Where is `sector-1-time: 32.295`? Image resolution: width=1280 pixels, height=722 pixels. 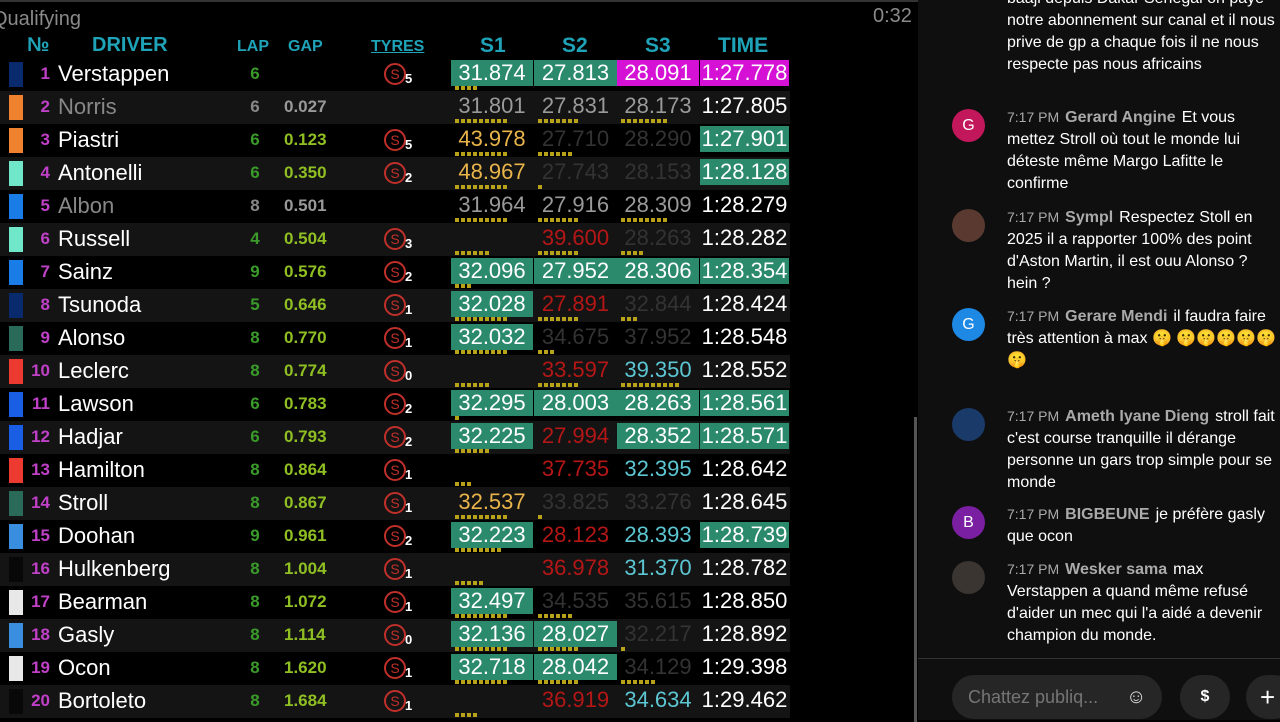 sector-1-time: 32.295 is located at coordinates (492, 403).